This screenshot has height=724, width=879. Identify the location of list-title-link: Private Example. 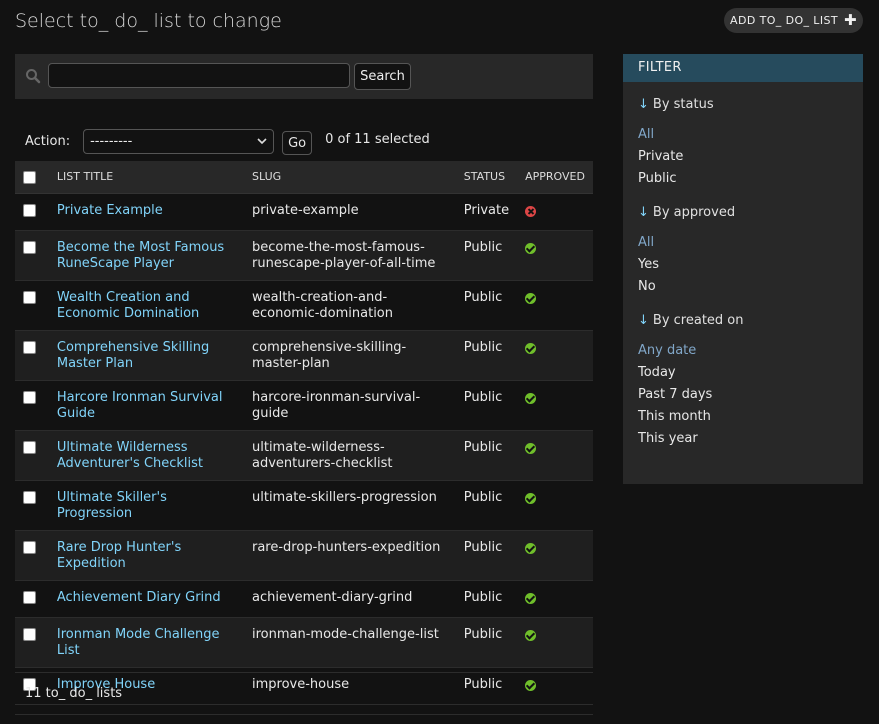
(110, 210).